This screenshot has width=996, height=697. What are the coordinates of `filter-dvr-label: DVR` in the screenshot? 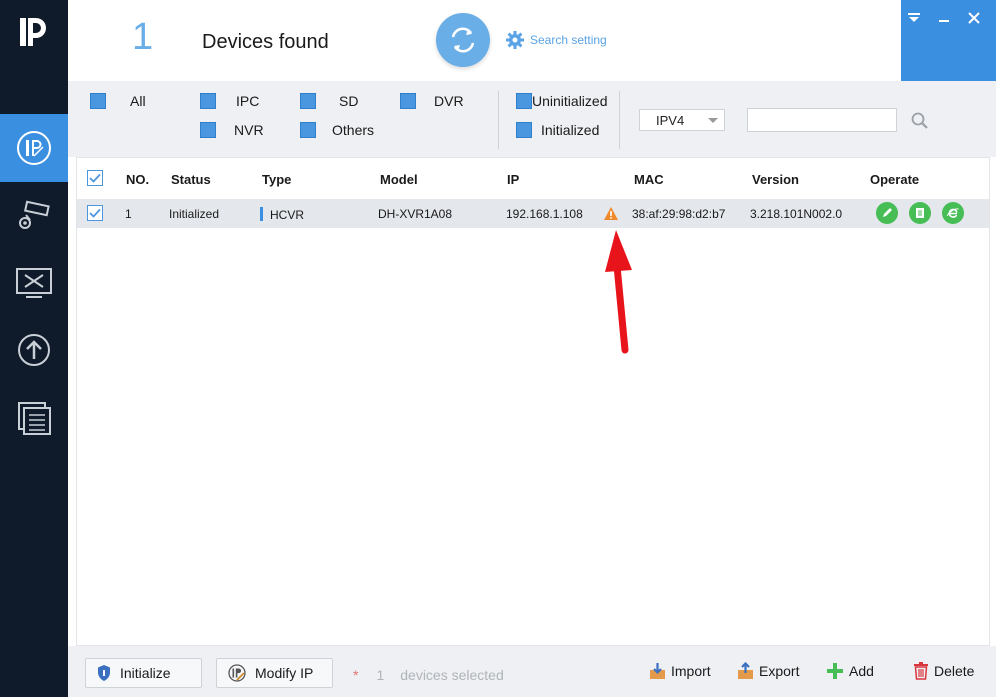 It's located at (449, 101).